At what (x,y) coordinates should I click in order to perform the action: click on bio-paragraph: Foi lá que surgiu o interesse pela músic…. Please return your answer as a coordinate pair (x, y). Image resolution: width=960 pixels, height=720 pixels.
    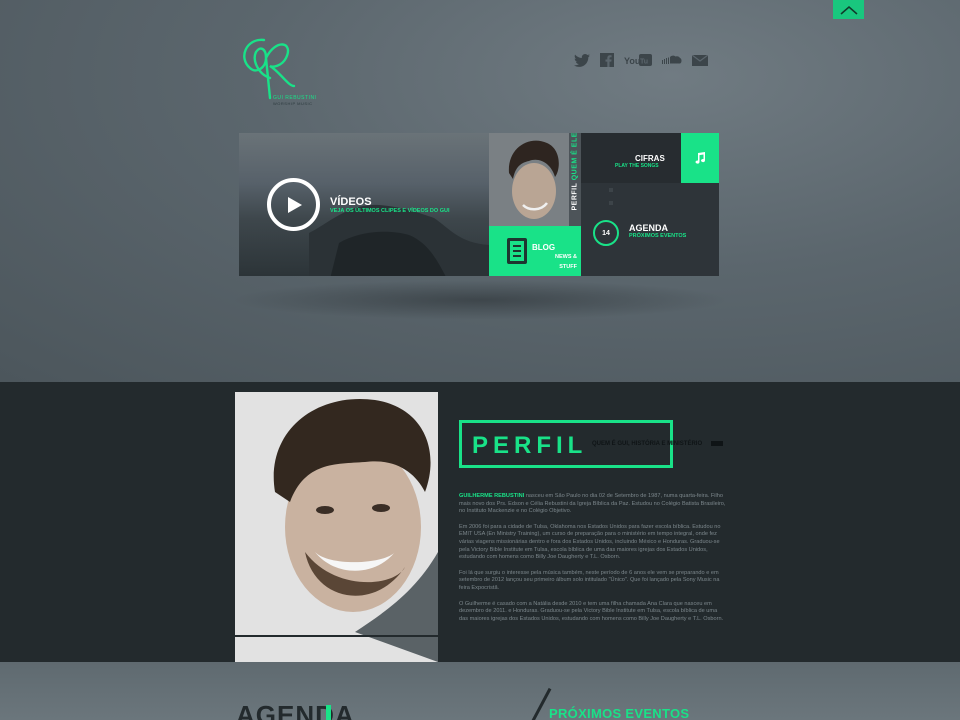
    Looking at the image, I should click on (589, 580).